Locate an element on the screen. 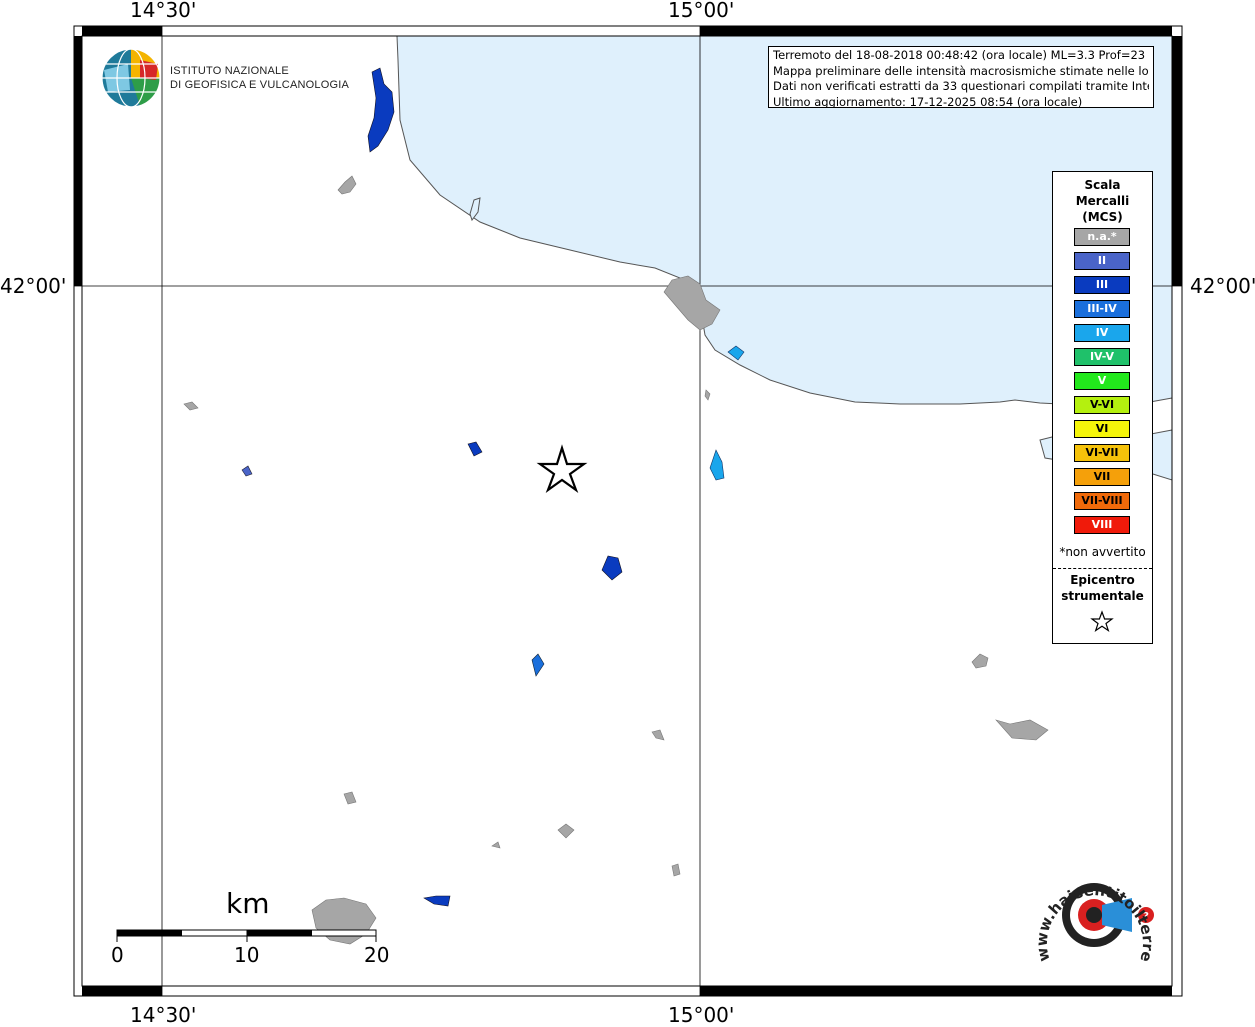 The image size is (1255, 1027). legend-swatch: VII-VIII is located at coordinates (1102, 501).